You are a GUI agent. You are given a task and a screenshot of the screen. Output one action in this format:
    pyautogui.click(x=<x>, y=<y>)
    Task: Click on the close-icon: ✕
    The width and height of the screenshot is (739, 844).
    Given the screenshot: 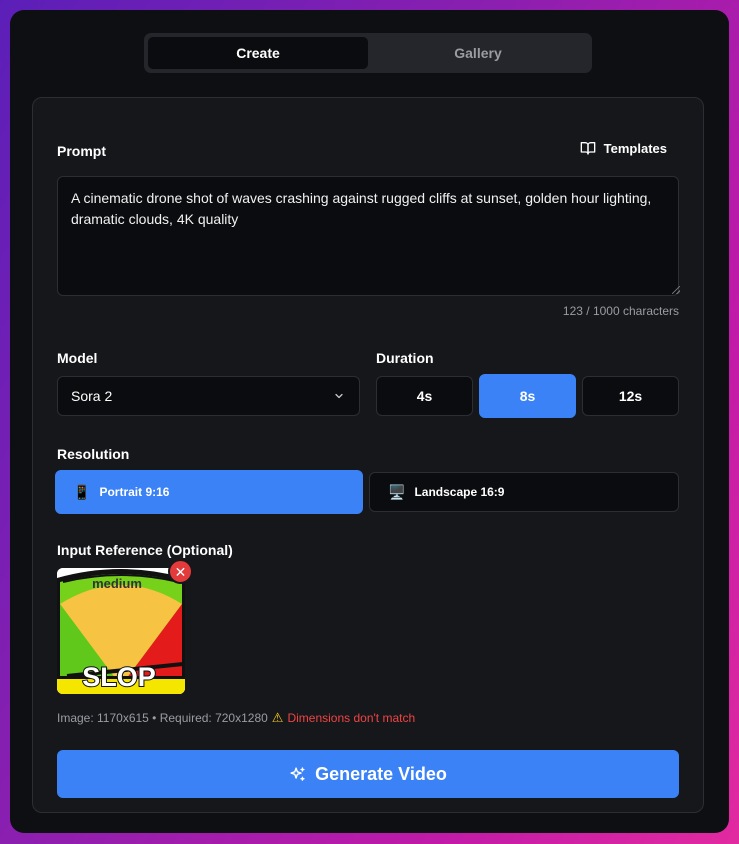 What is the action you would take?
    pyautogui.click(x=180, y=571)
    